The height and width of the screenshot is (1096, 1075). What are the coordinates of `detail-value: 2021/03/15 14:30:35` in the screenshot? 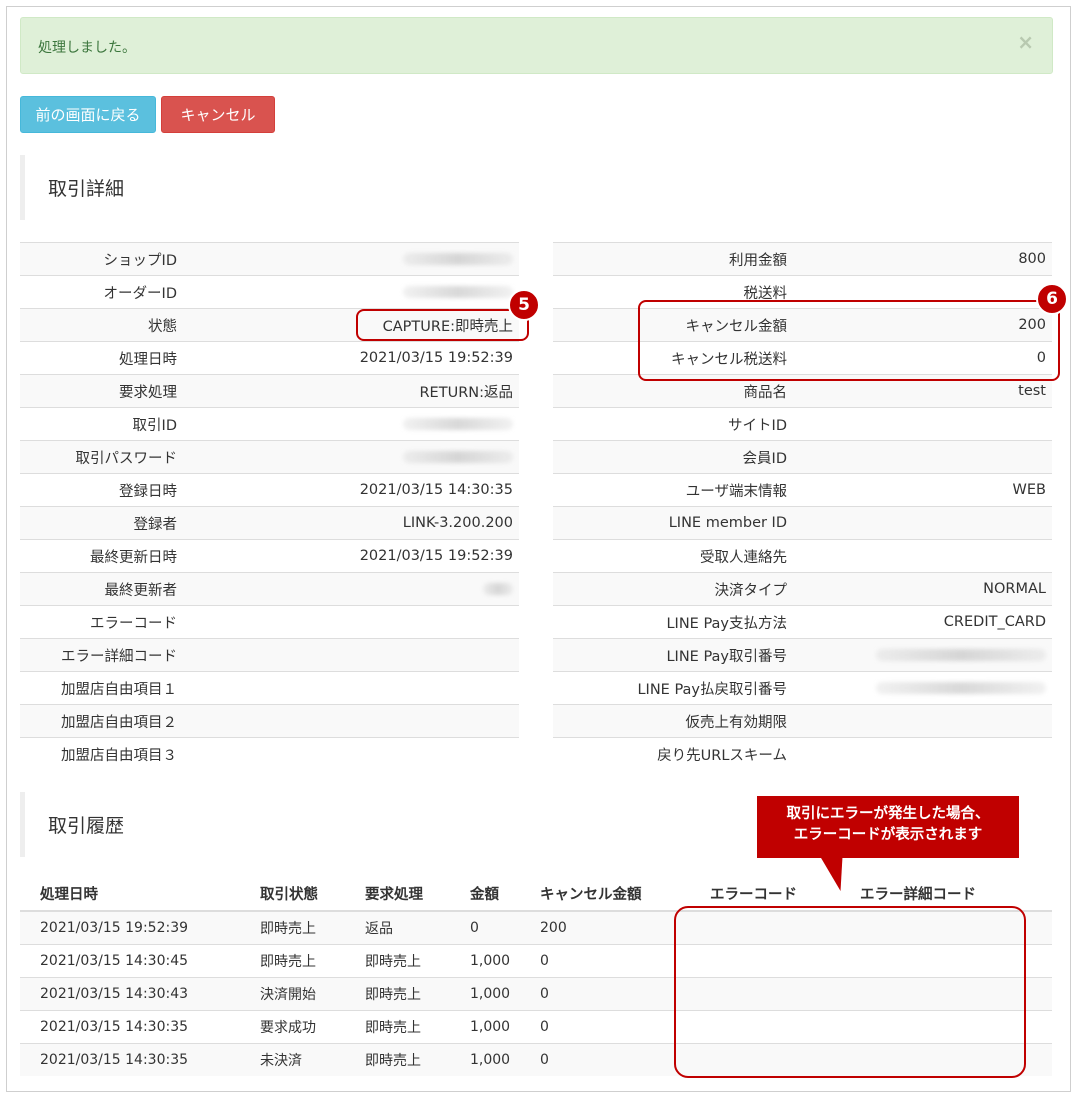 It's located at (351, 490).